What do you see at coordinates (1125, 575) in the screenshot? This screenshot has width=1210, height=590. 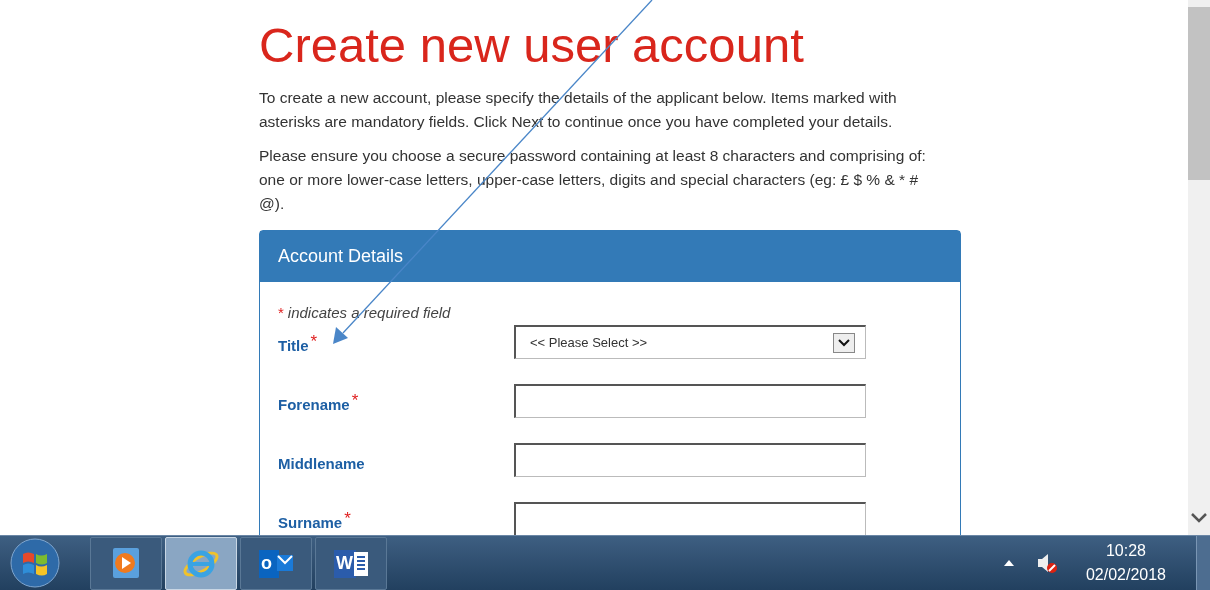 I see `clock-date: 02/02/2018` at bounding box center [1125, 575].